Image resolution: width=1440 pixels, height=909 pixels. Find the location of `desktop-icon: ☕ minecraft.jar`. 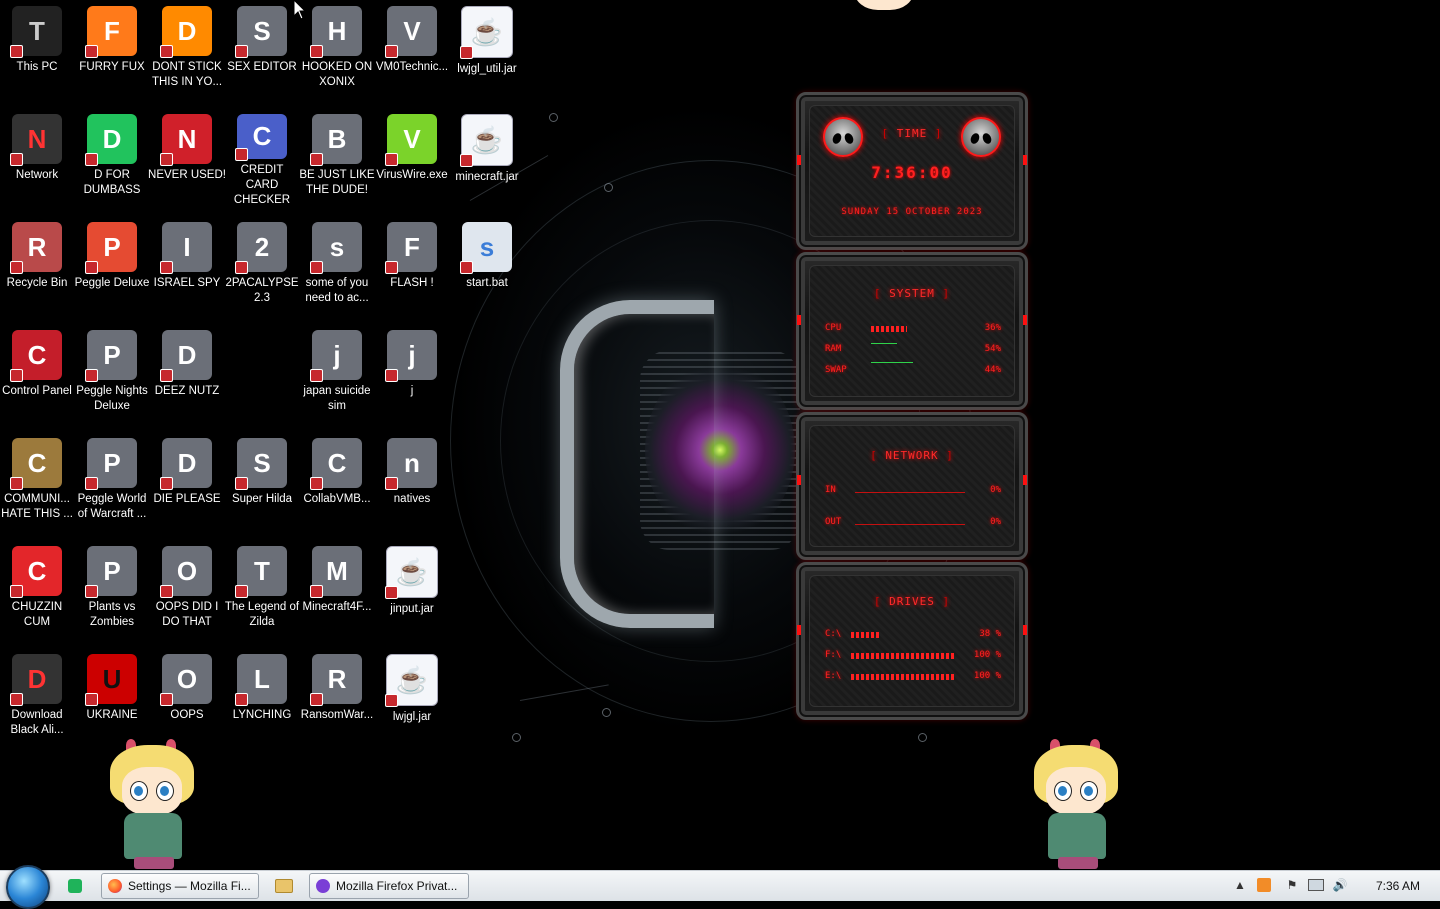

desktop-icon: ☕ minecraft.jar is located at coordinates (487, 158).